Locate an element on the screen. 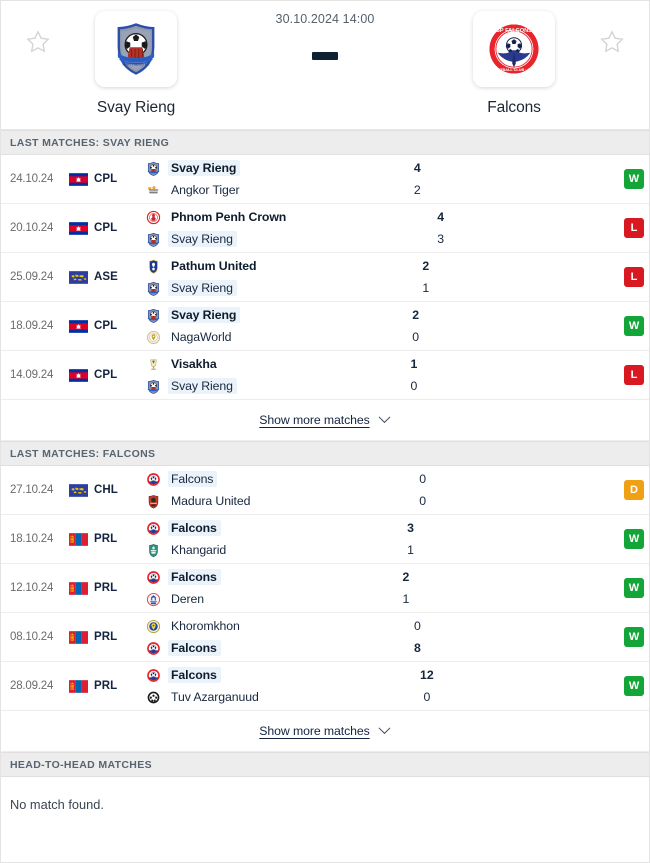 Image resolution: width=650 pixels, height=863 pixels. match-teams: Falcons Tuv Azarganuud is located at coordinates (259, 686).